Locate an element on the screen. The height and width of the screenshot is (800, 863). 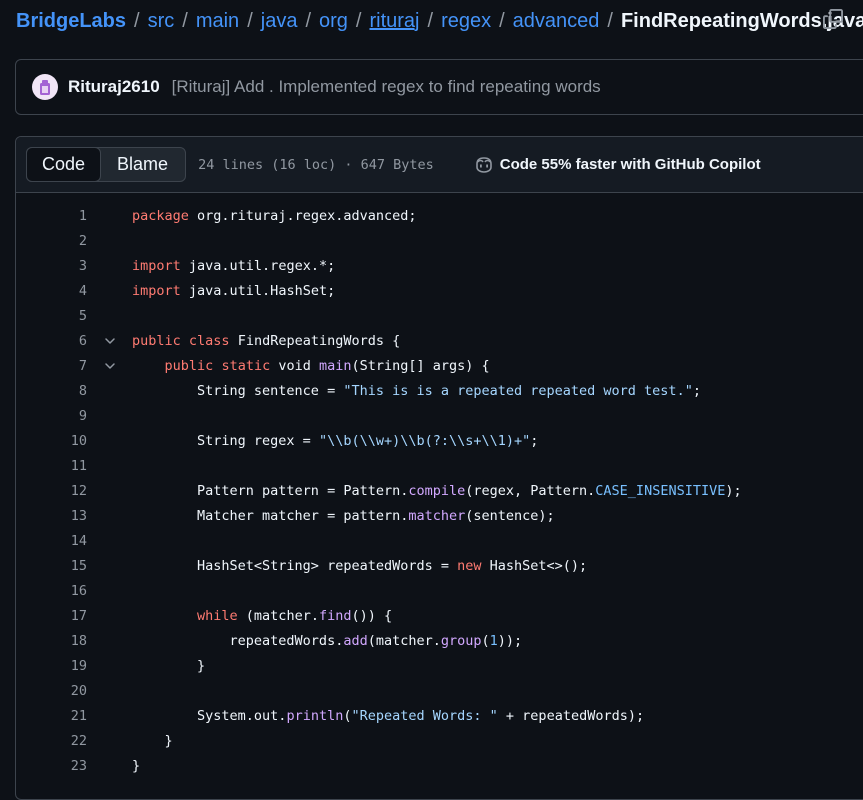
line-number: 1 is located at coordinates (51, 216).